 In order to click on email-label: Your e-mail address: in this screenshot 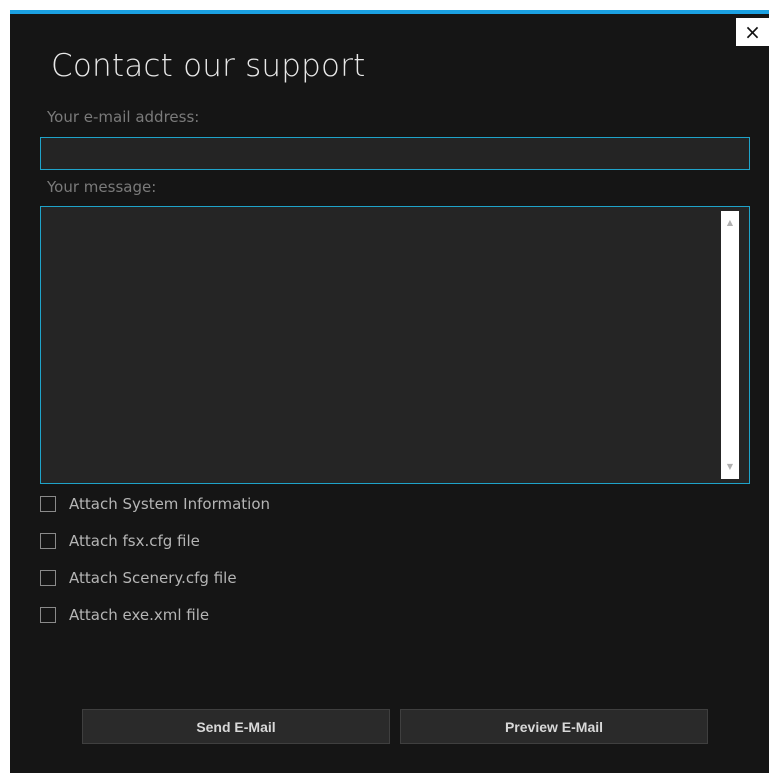, I will do `click(123, 117)`.